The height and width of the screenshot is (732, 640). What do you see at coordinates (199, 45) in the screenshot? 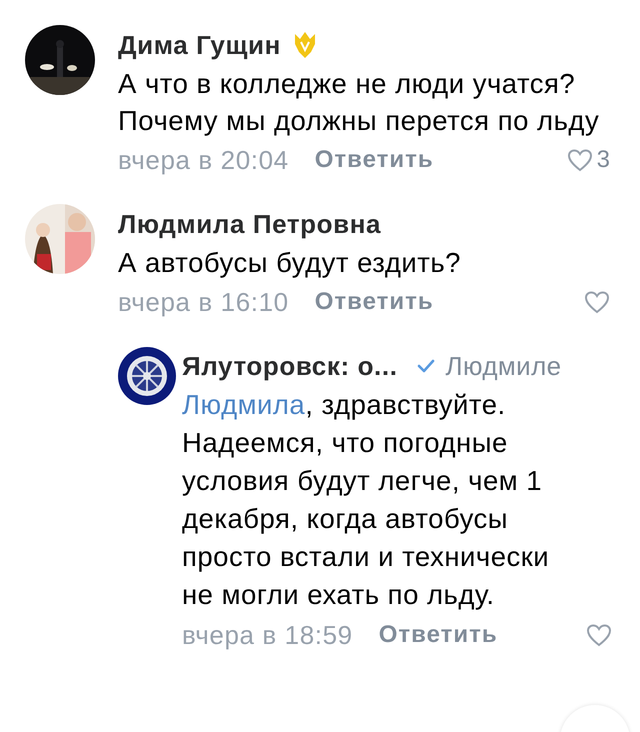
I see `author-name: Дима Гущин` at bounding box center [199, 45].